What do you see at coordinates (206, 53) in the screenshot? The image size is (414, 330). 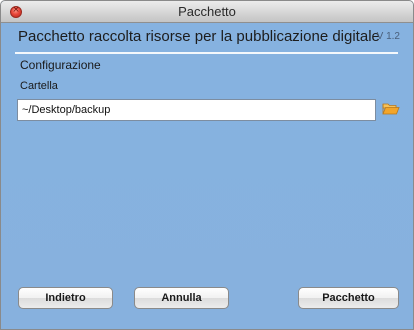 I see `header-divider` at bounding box center [206, 53].